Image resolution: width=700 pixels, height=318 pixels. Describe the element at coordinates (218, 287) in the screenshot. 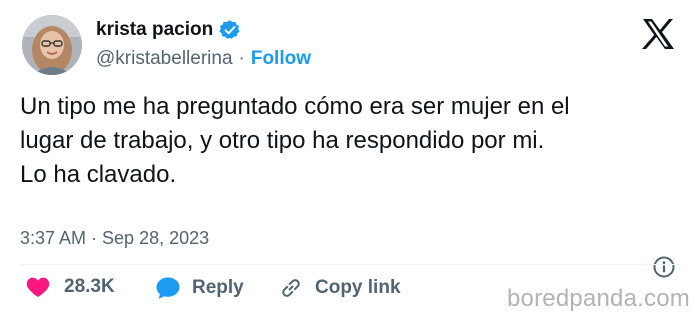

I see `reply-label: Reply` at that location.